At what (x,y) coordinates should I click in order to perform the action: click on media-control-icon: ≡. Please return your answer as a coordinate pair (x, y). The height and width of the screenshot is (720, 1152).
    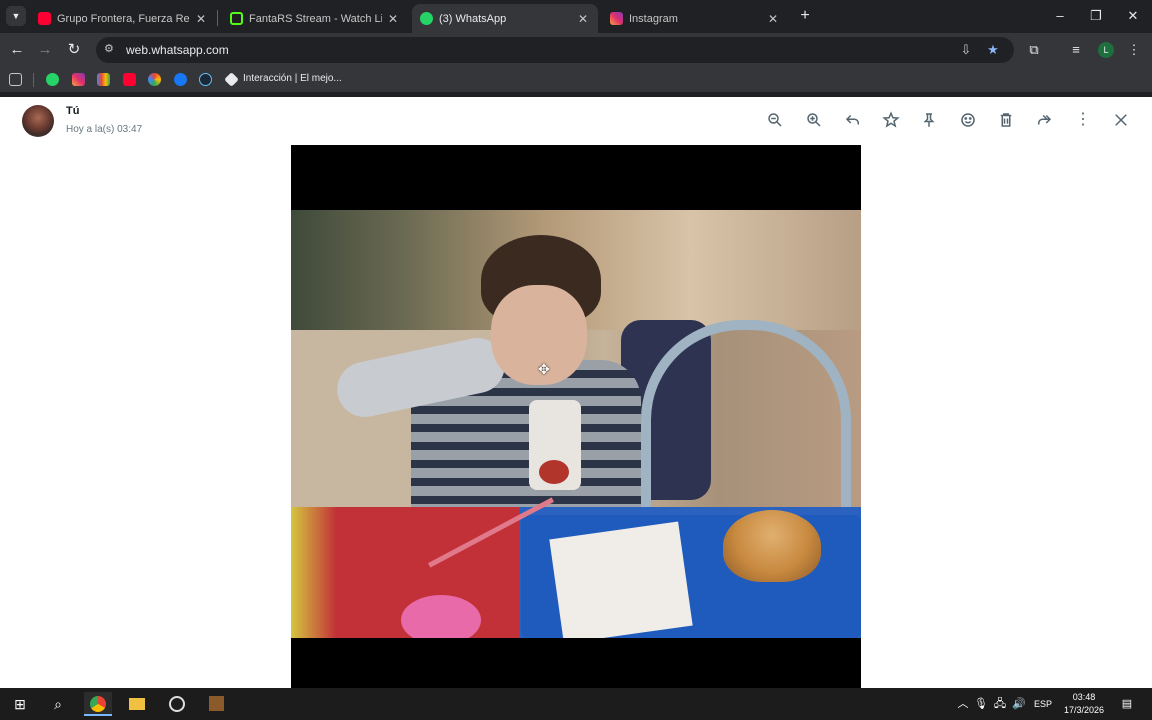
    Looking at the image, I should click on (1076, 50).